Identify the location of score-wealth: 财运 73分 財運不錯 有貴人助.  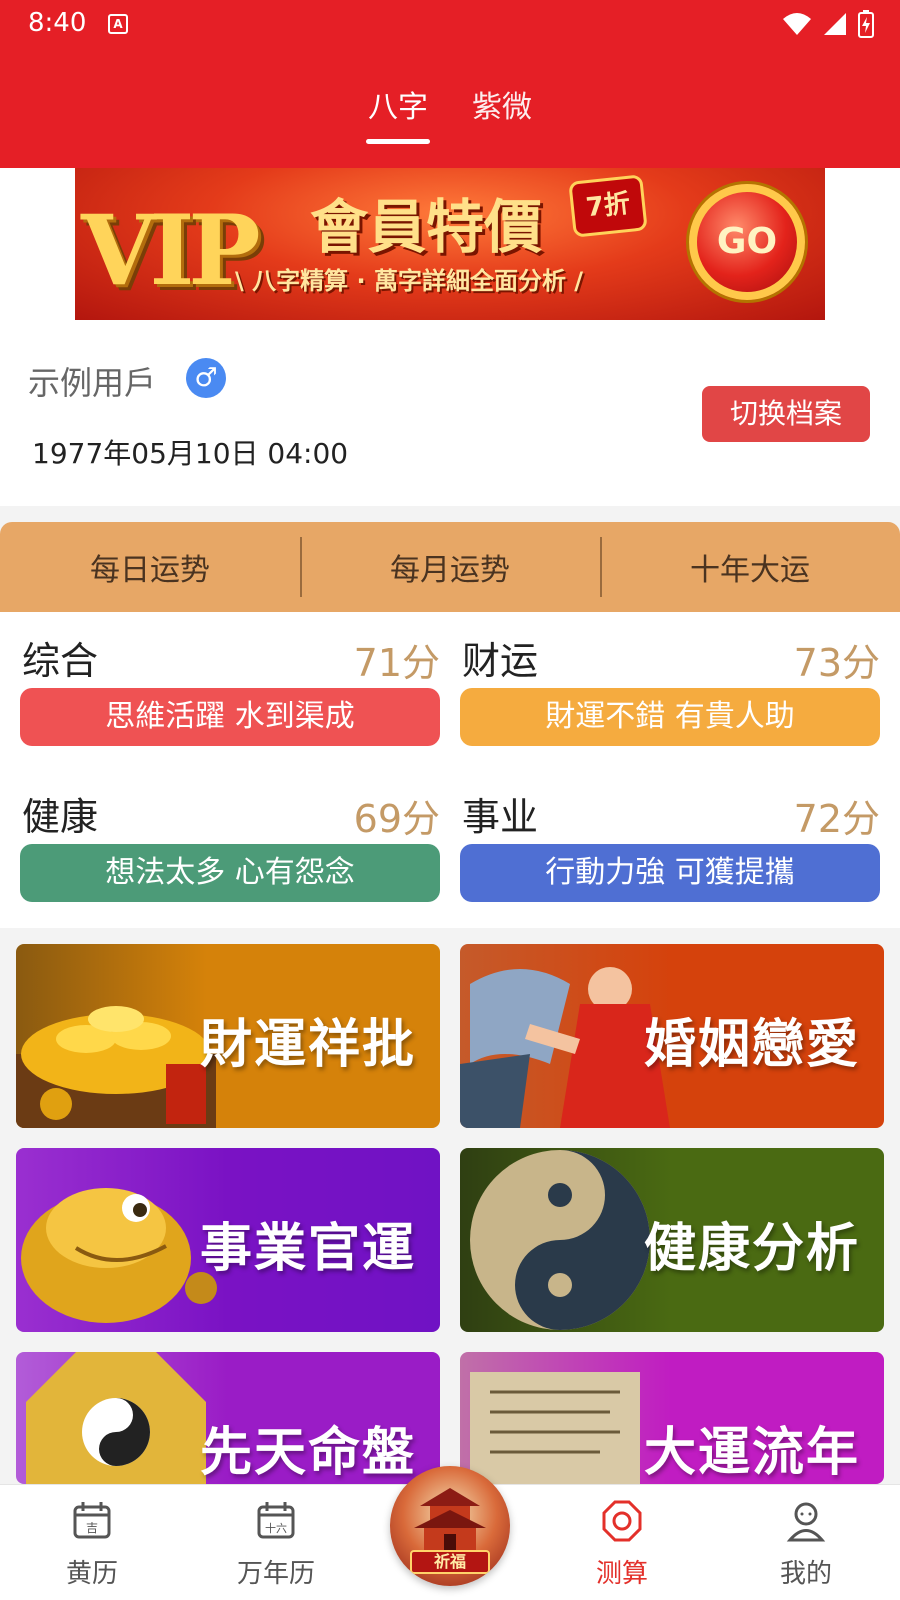
(670, 685).